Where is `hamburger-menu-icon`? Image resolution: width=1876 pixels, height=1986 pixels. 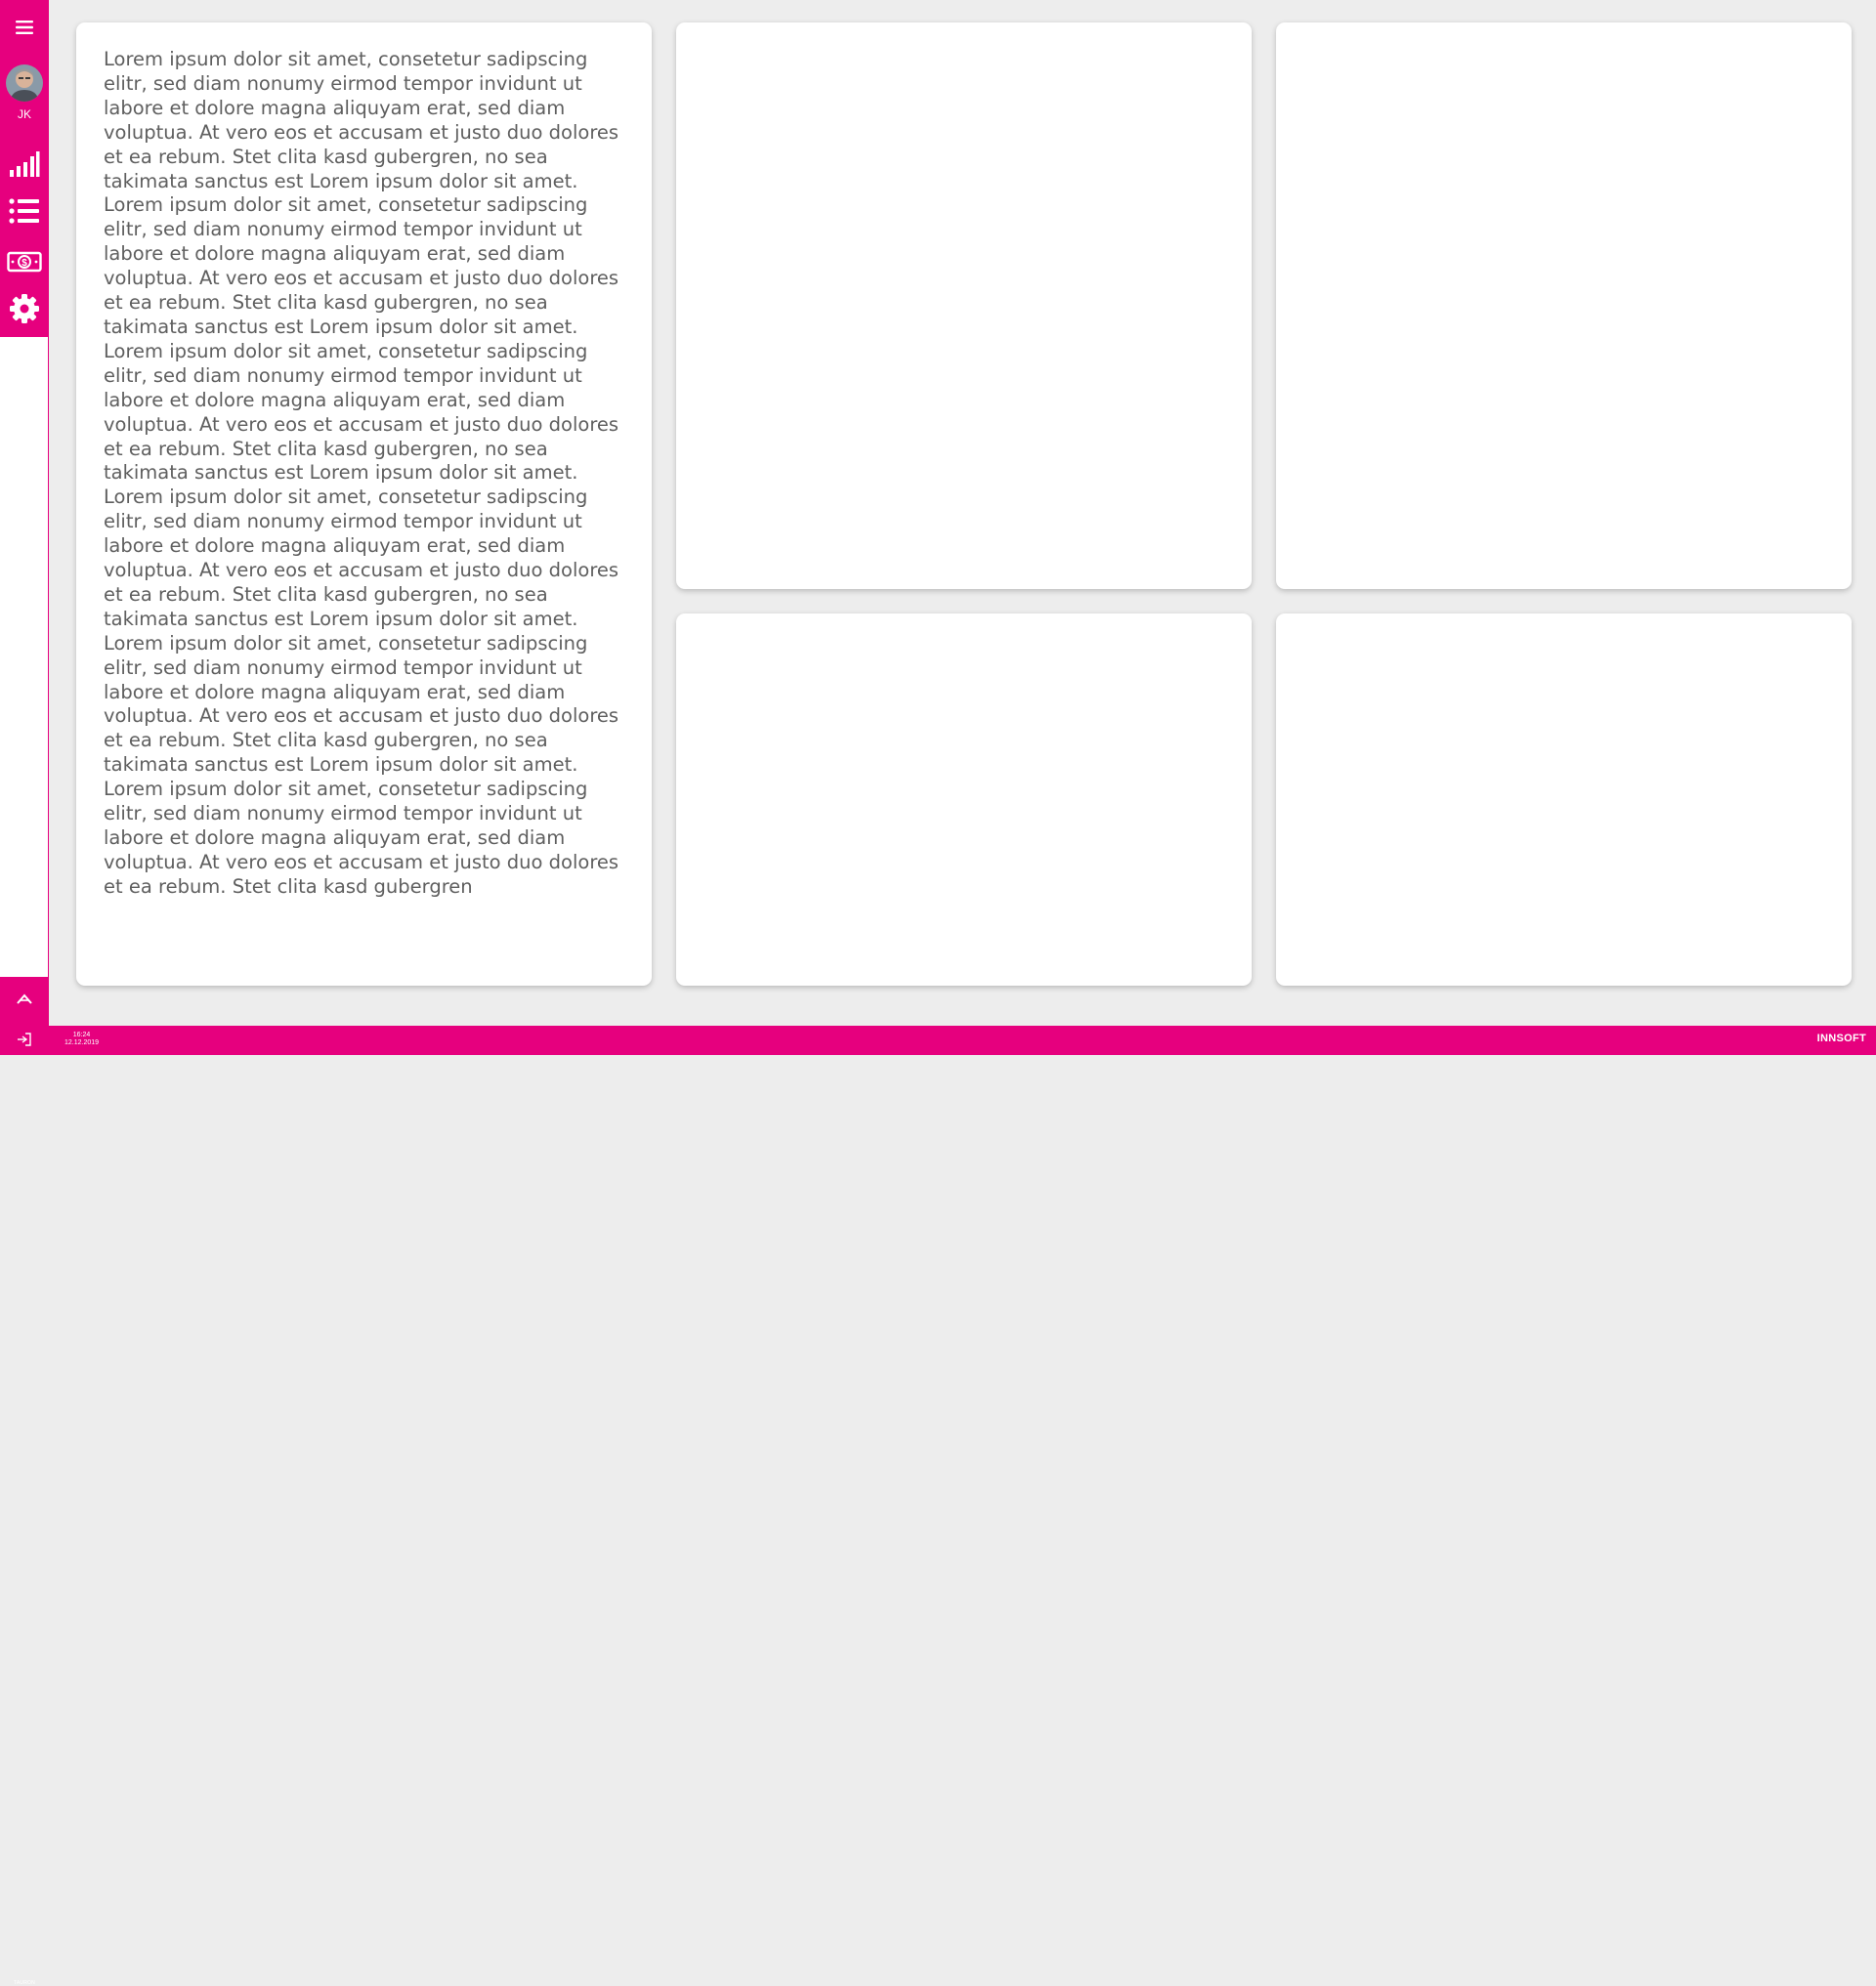
hamburger-menu-icon is located at coordinates (24, 29).